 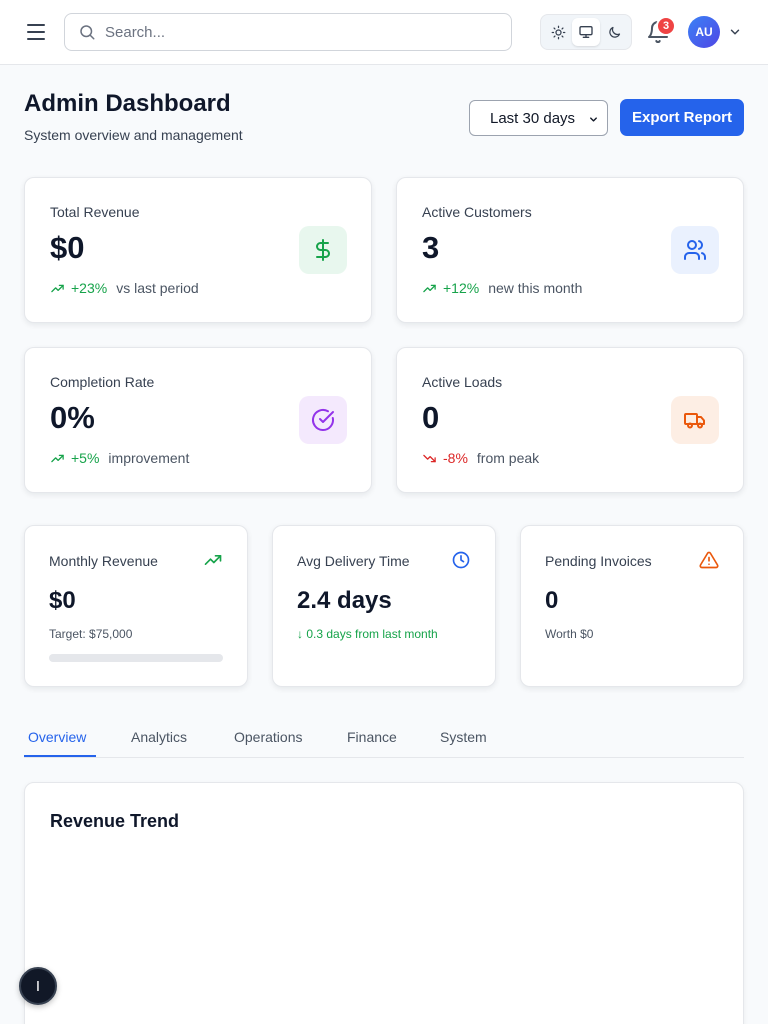 I want to click on metric-label: Monthly Revenue, so click(x=103, y=561).